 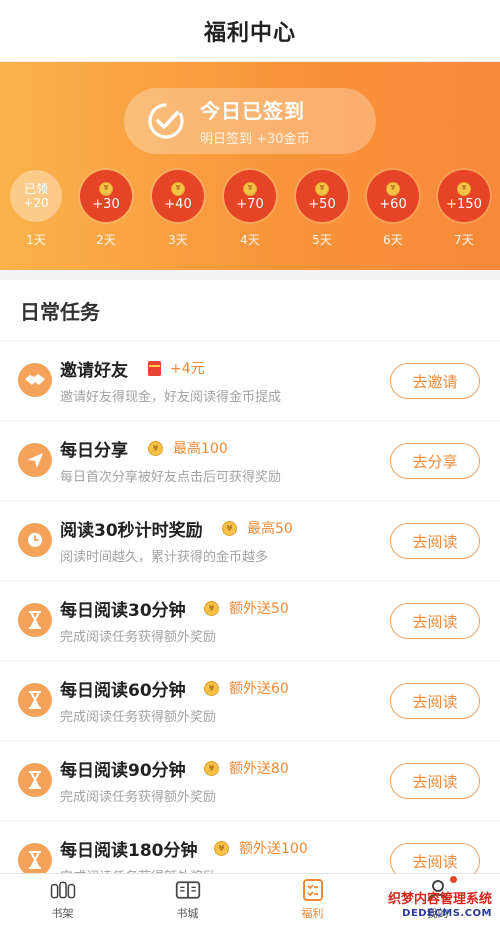 What do you see at coordinates (131, 531) in the screenshot?
I see `task-title: 阅读30秒计时奖励` at bounding box center [131, 531].